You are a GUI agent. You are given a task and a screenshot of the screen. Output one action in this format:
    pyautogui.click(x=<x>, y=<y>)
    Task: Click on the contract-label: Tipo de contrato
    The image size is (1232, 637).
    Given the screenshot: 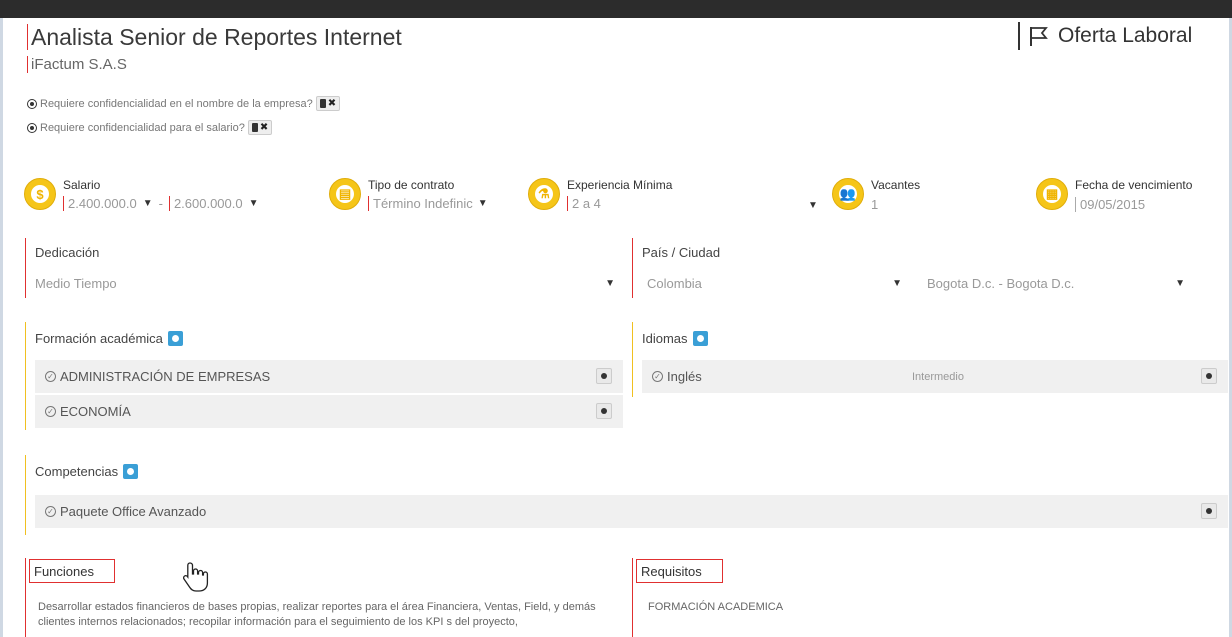 What is the action you would take?
    pyautogui.click(x=411, y=185)
    